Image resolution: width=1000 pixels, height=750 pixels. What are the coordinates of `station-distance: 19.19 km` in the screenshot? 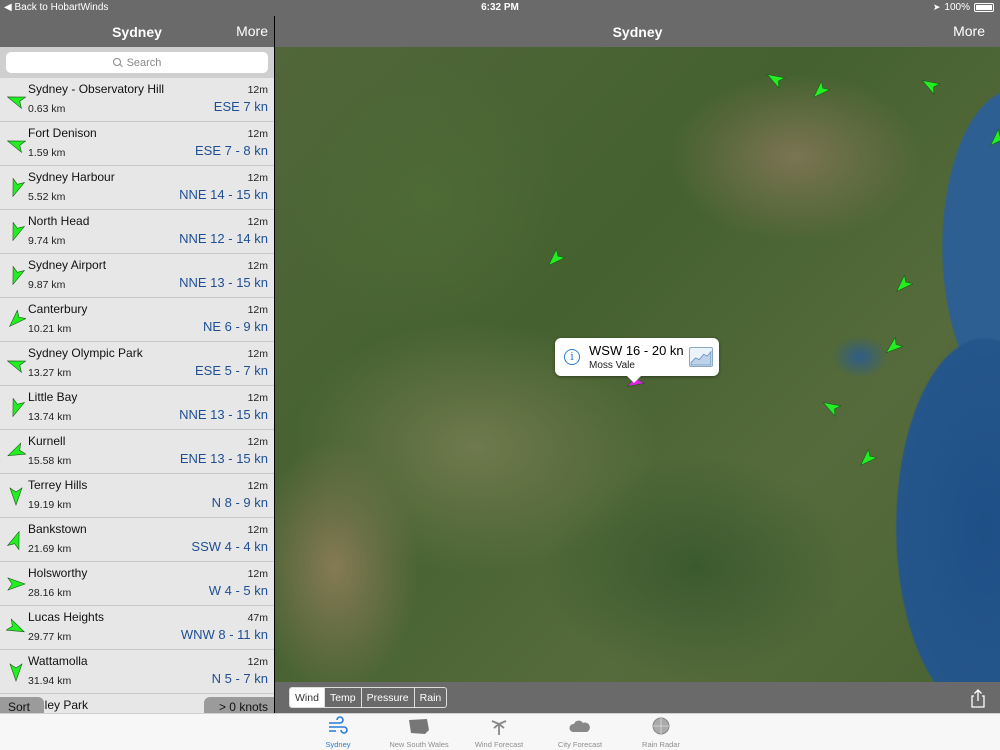 It's located at (50, 505).